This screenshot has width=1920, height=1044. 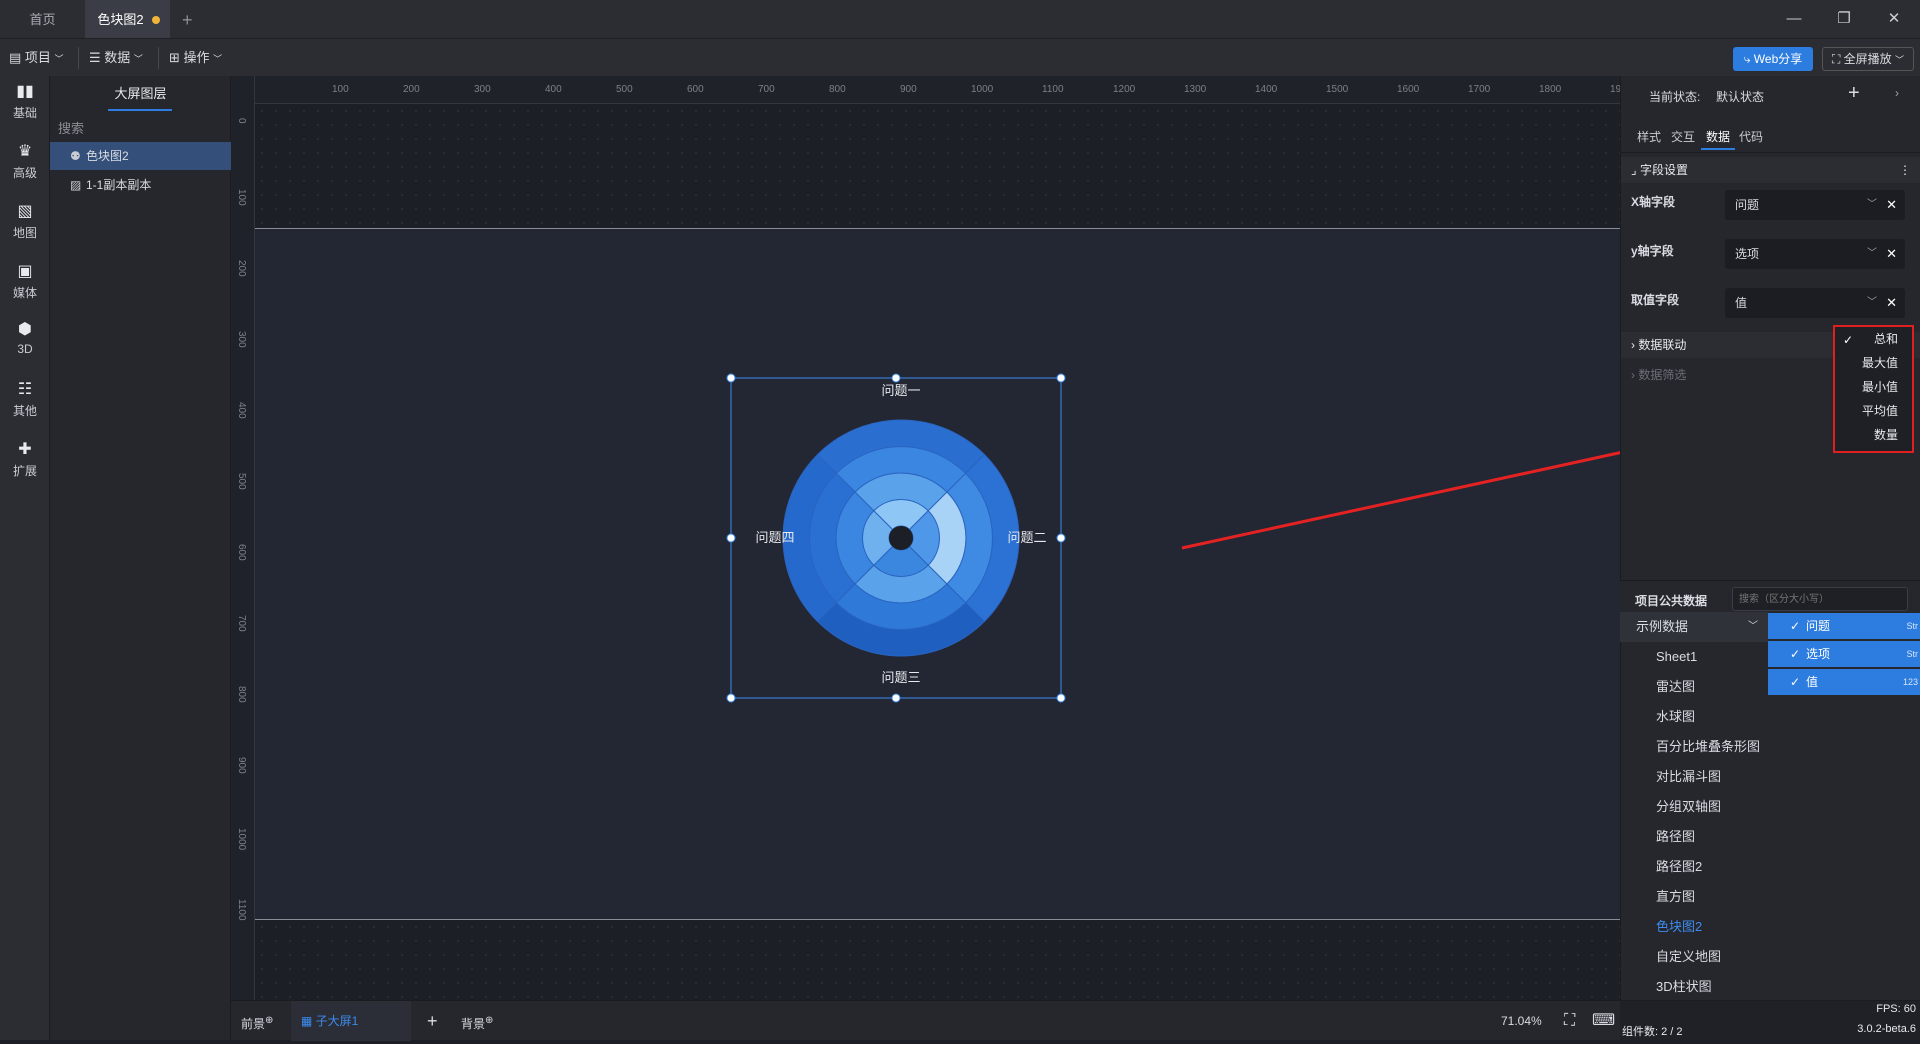 What do you see at coordinates (1649, 136) in the screenshot?
I see `tab-style: 样式` at bounding box center [1649, 136].